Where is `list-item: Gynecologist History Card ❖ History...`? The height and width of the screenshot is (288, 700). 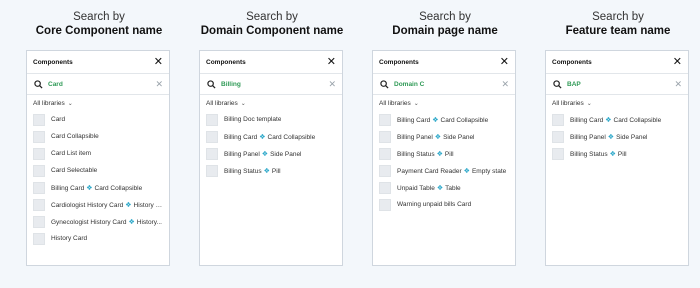
list-item: Gynecologist History Card ❖ History... is located at coordinates (98, 221).